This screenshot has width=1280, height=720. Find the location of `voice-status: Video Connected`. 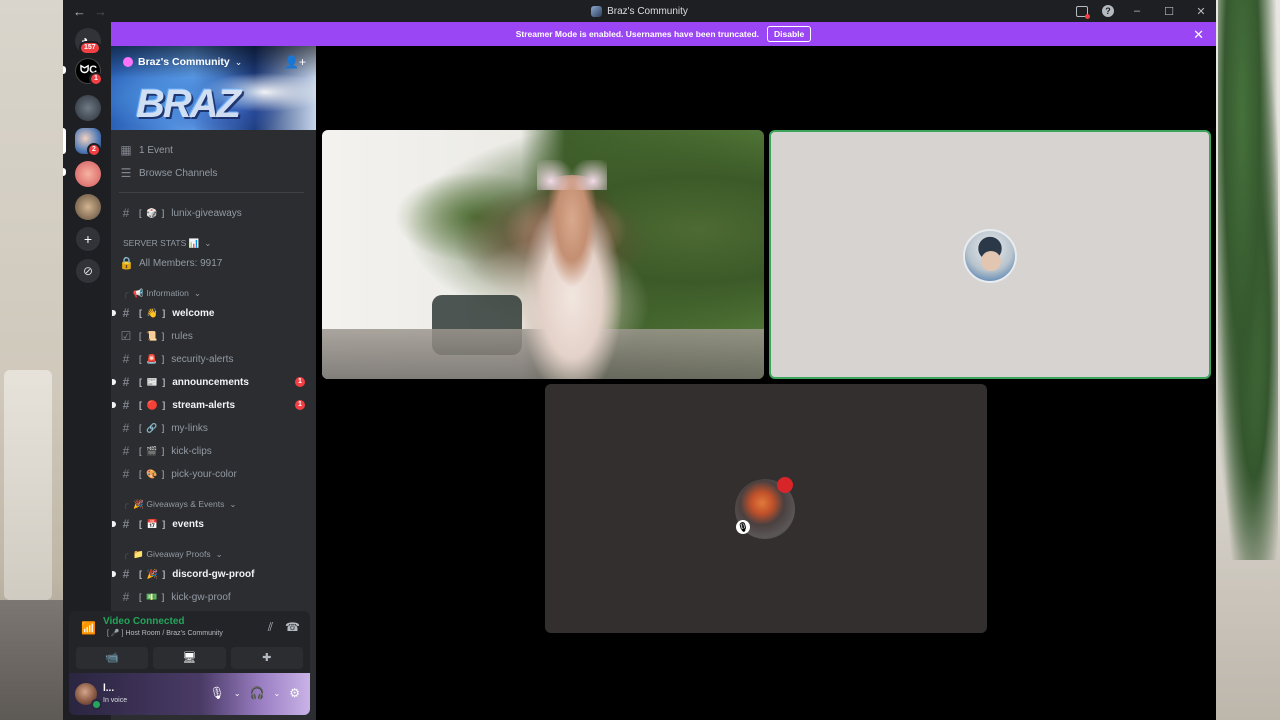

voice-status: Video Connected is located at coordinates (144, 621).